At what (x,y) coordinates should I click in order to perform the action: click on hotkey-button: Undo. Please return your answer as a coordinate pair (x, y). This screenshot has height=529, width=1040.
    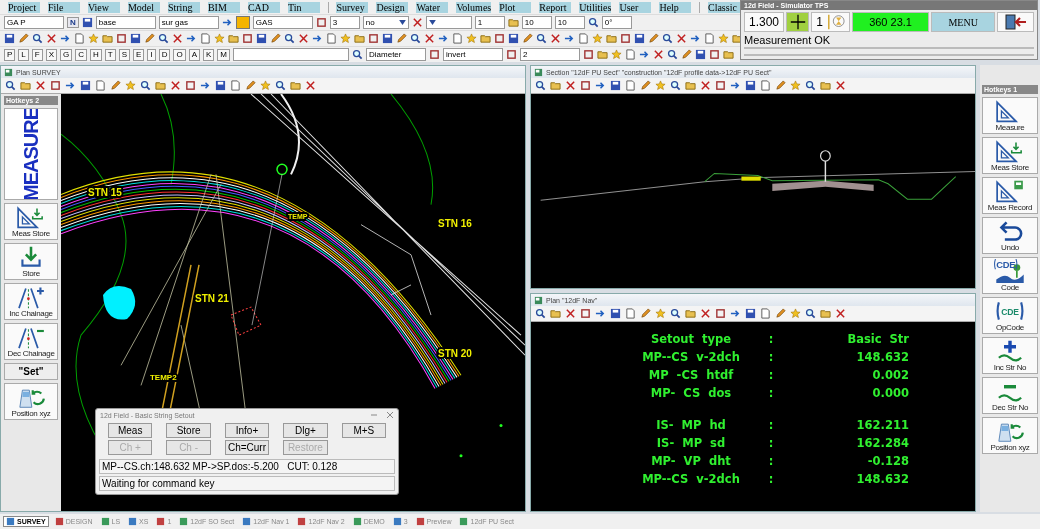
    Looking at the image, I should click on (1010, 235).